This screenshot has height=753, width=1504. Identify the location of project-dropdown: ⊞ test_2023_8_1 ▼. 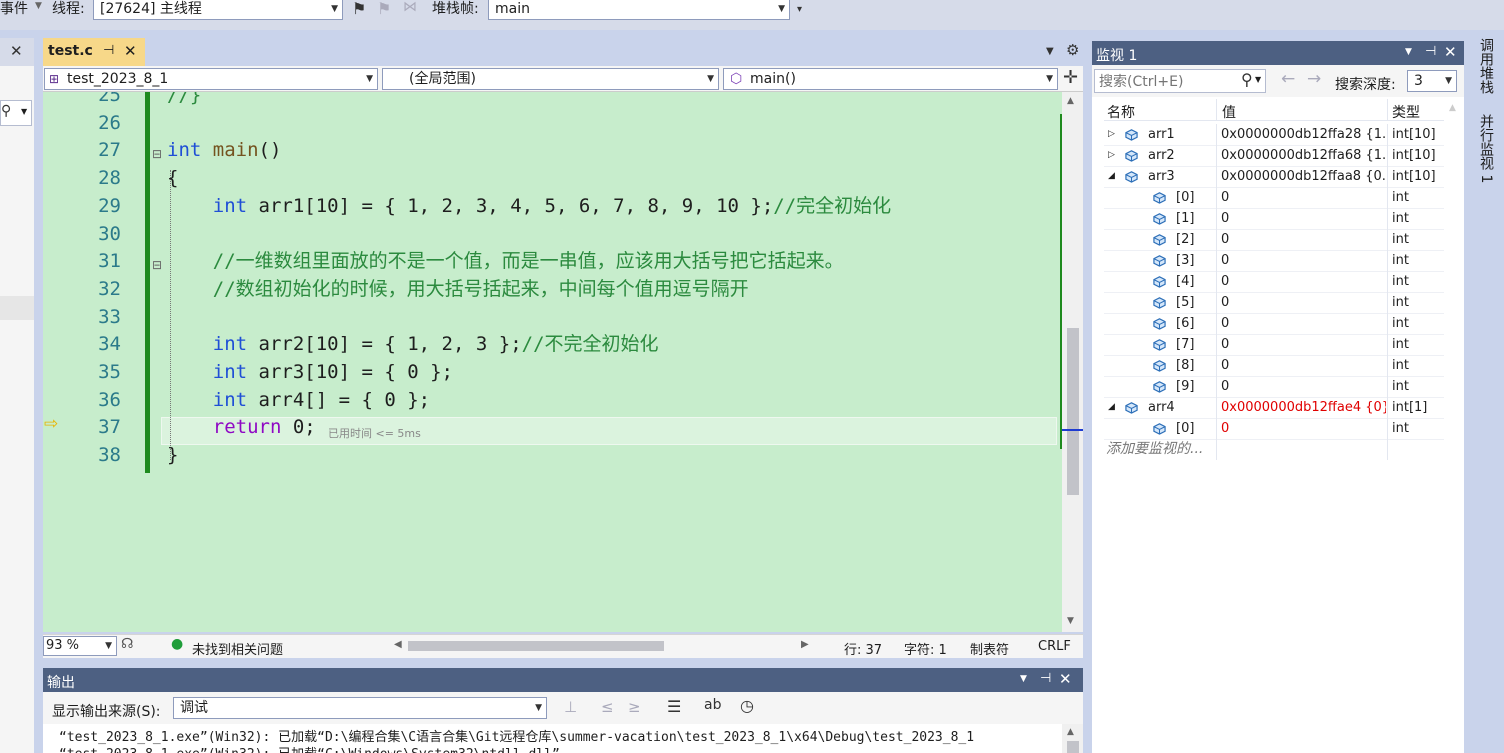
(211, 79).